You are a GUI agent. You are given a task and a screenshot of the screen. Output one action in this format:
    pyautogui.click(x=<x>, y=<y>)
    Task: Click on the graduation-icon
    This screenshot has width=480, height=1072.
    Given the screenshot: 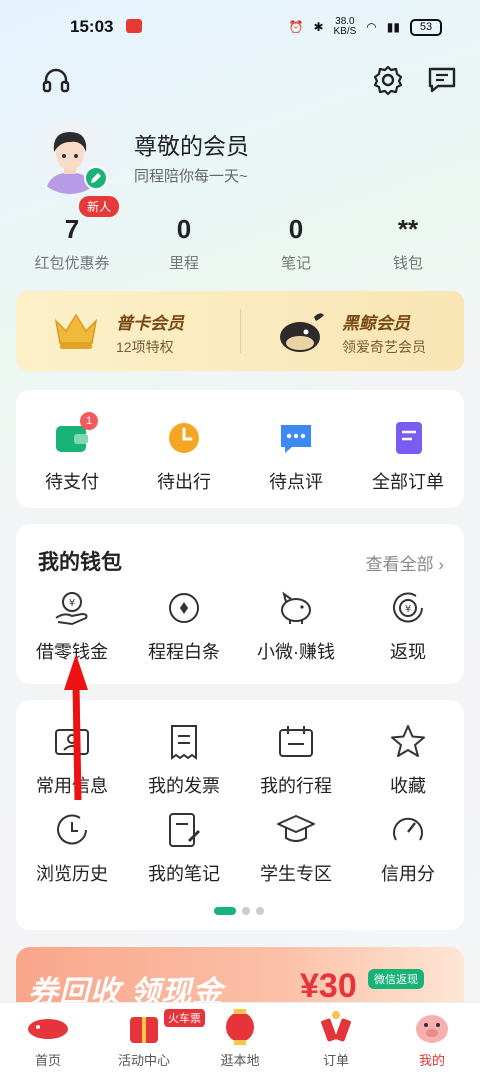 What is the action you would take?
    pyautogui.click(x=296, y=828)
    